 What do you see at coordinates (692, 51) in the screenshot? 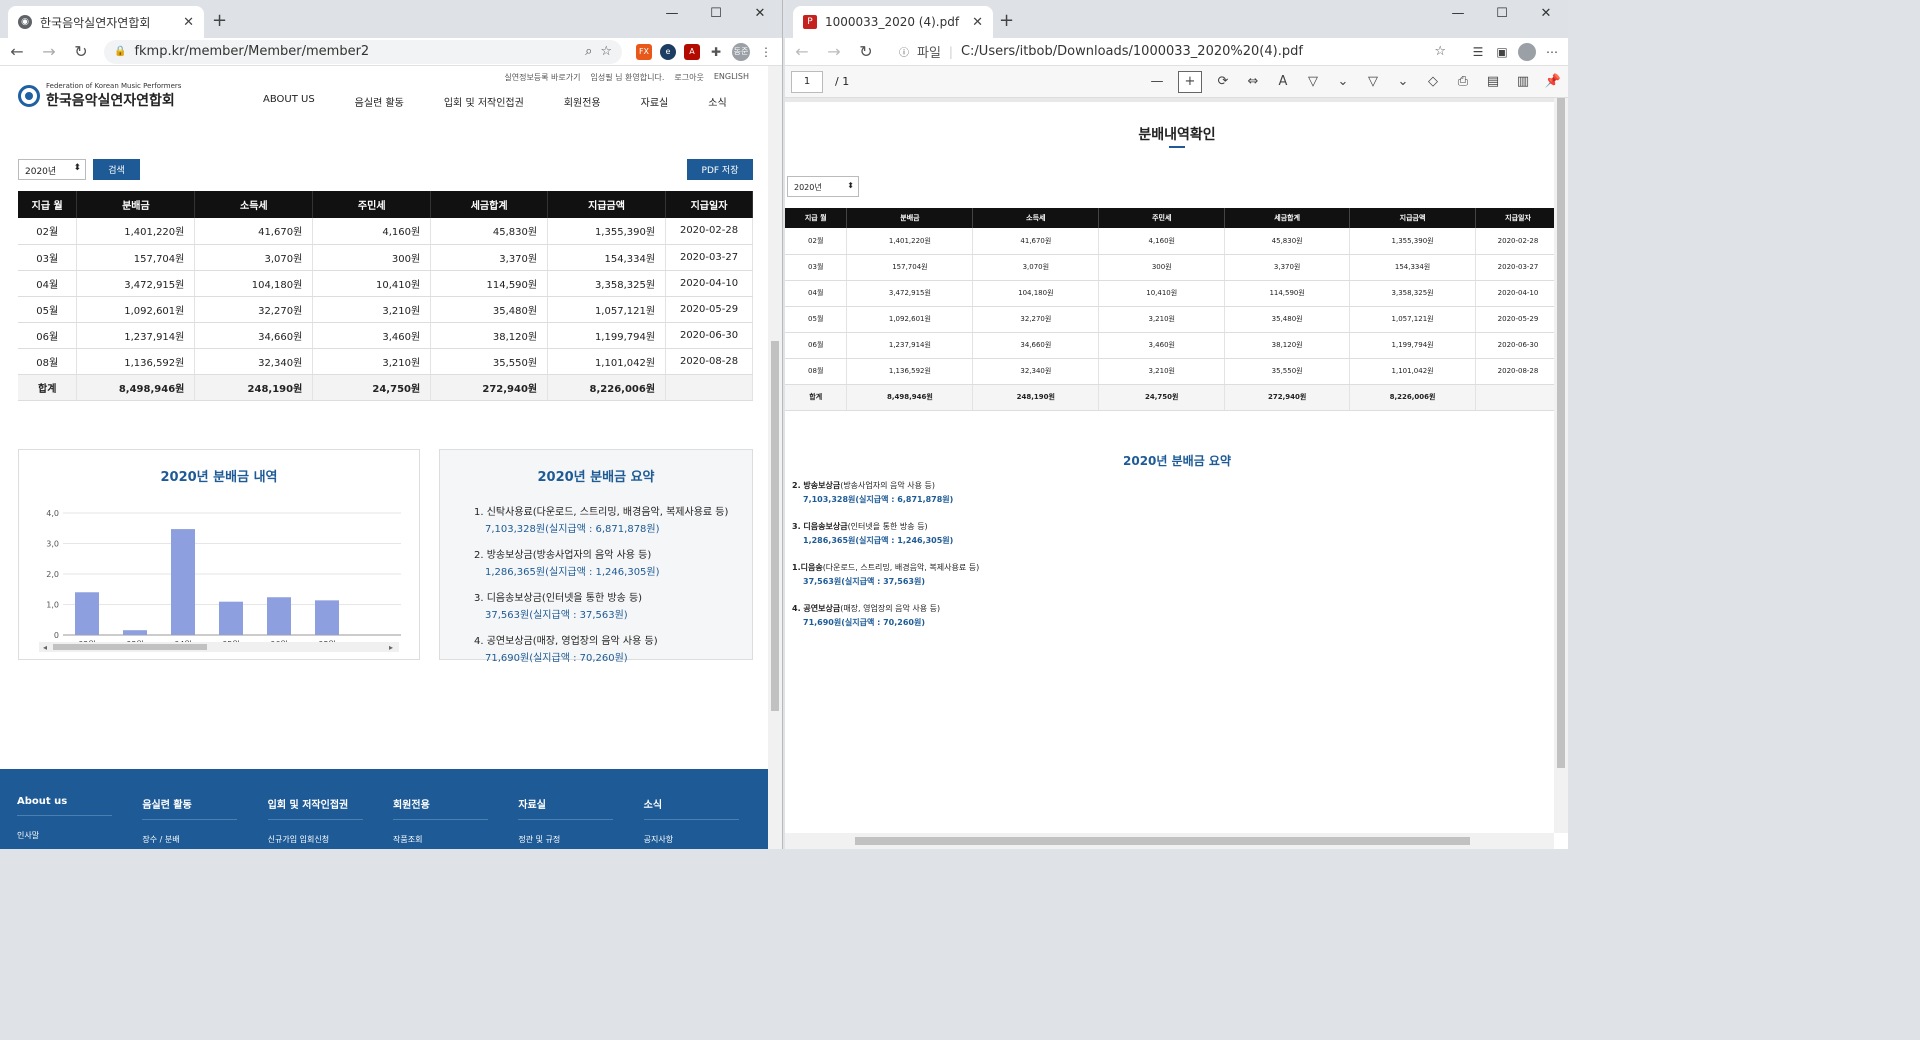
I see `acrobat-extension-icon: A` at bounding box center [692, 51].